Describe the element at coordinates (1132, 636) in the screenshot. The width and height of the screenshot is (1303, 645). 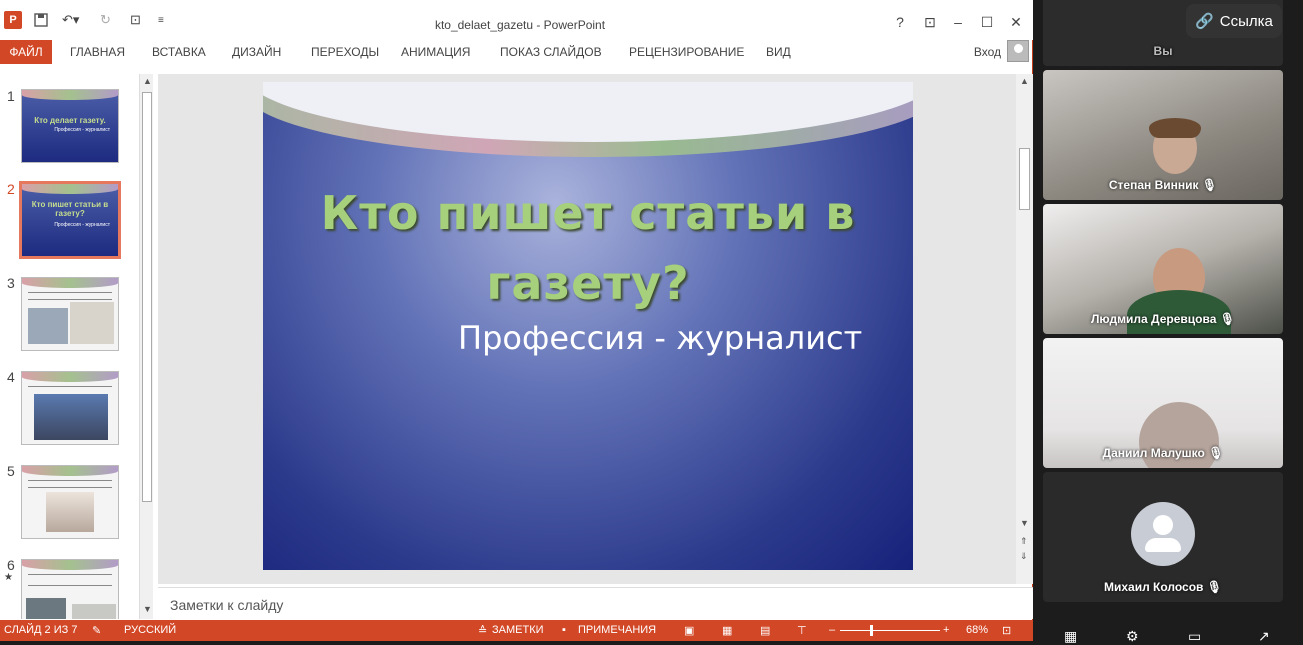
I see `settings-gear-icon: ⚙` at that location.